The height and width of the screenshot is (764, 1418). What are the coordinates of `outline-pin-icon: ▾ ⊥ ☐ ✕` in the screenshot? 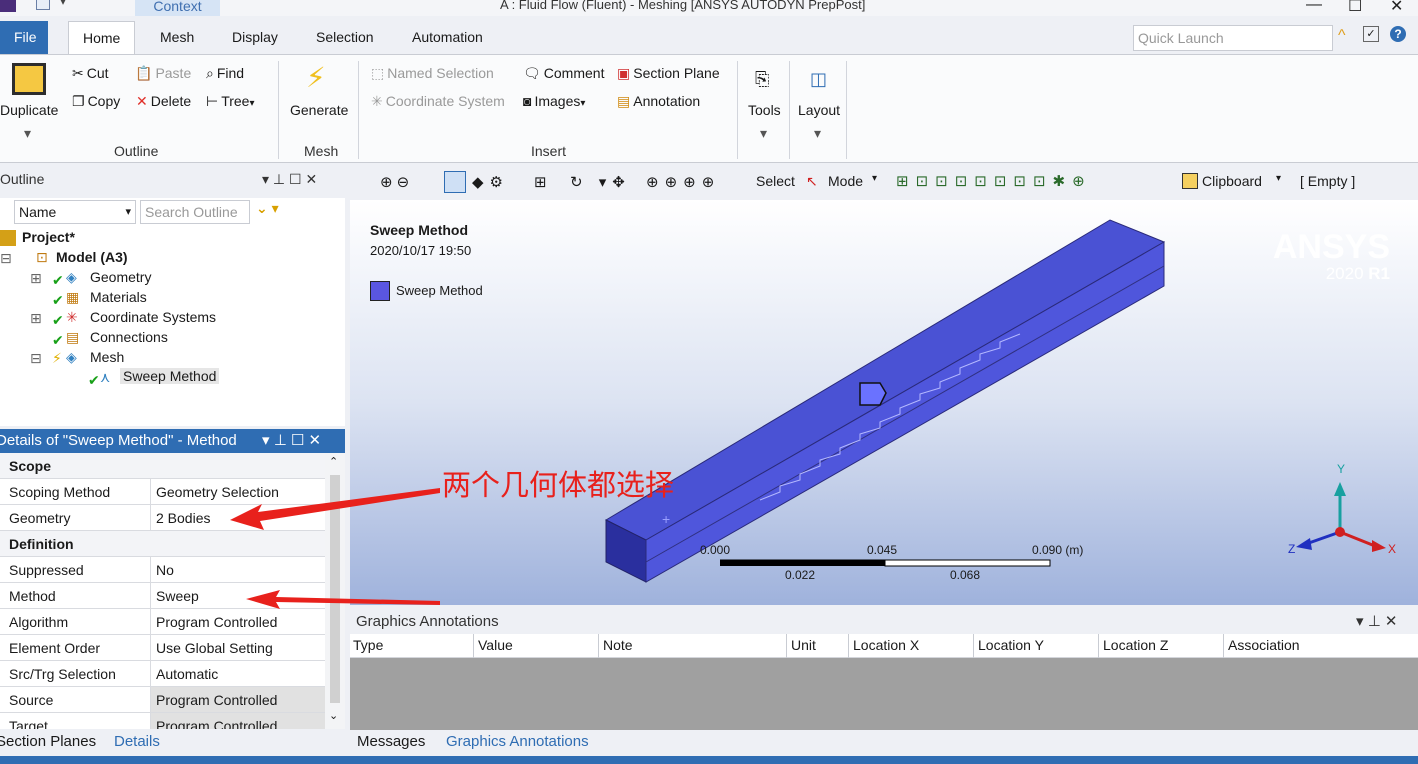 It's located at (289, 179).